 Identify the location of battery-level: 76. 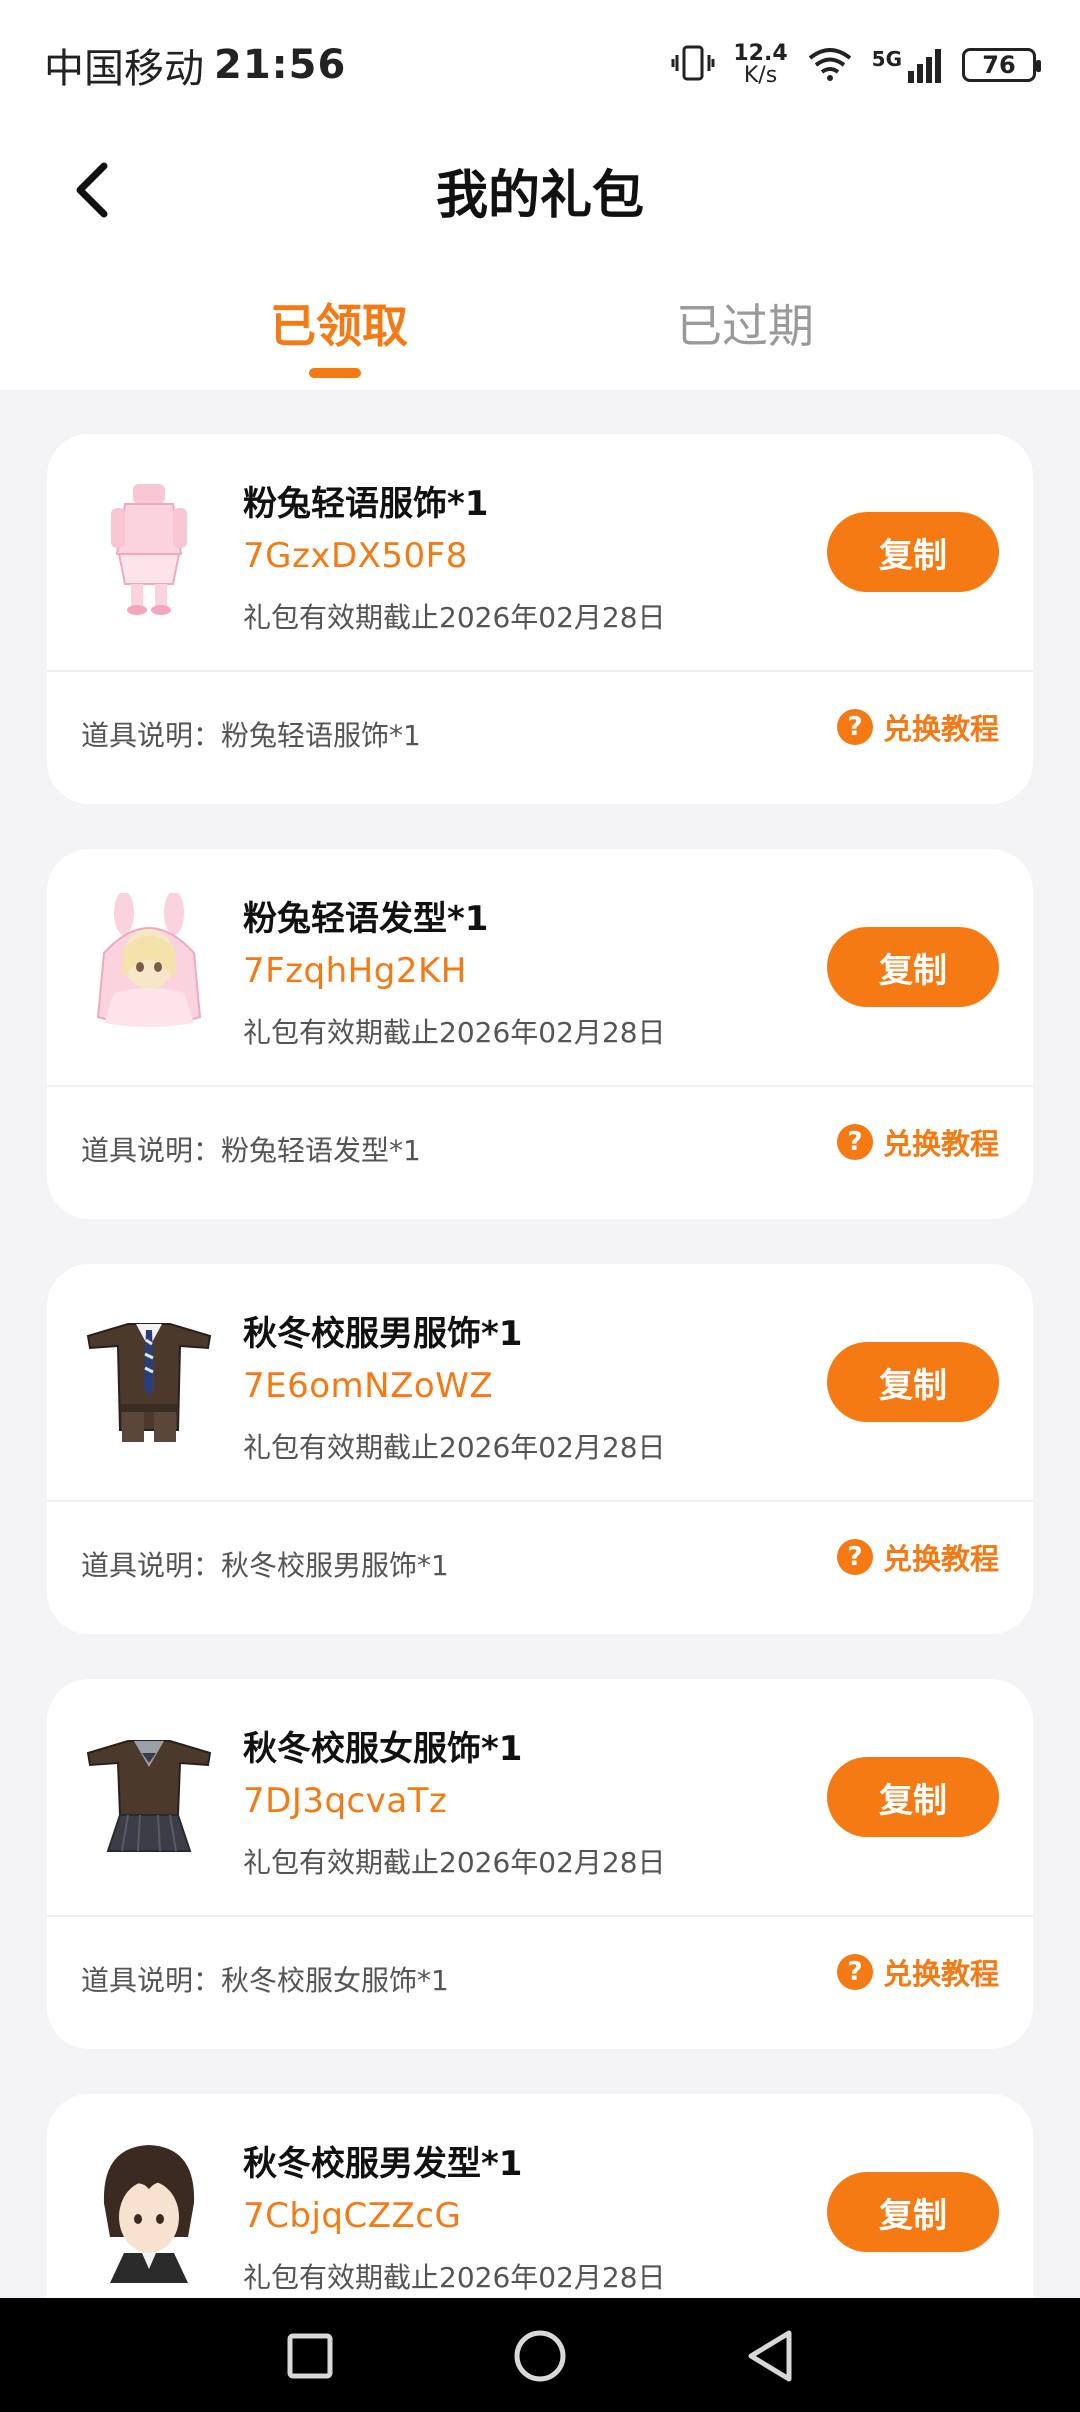
(999, 65).